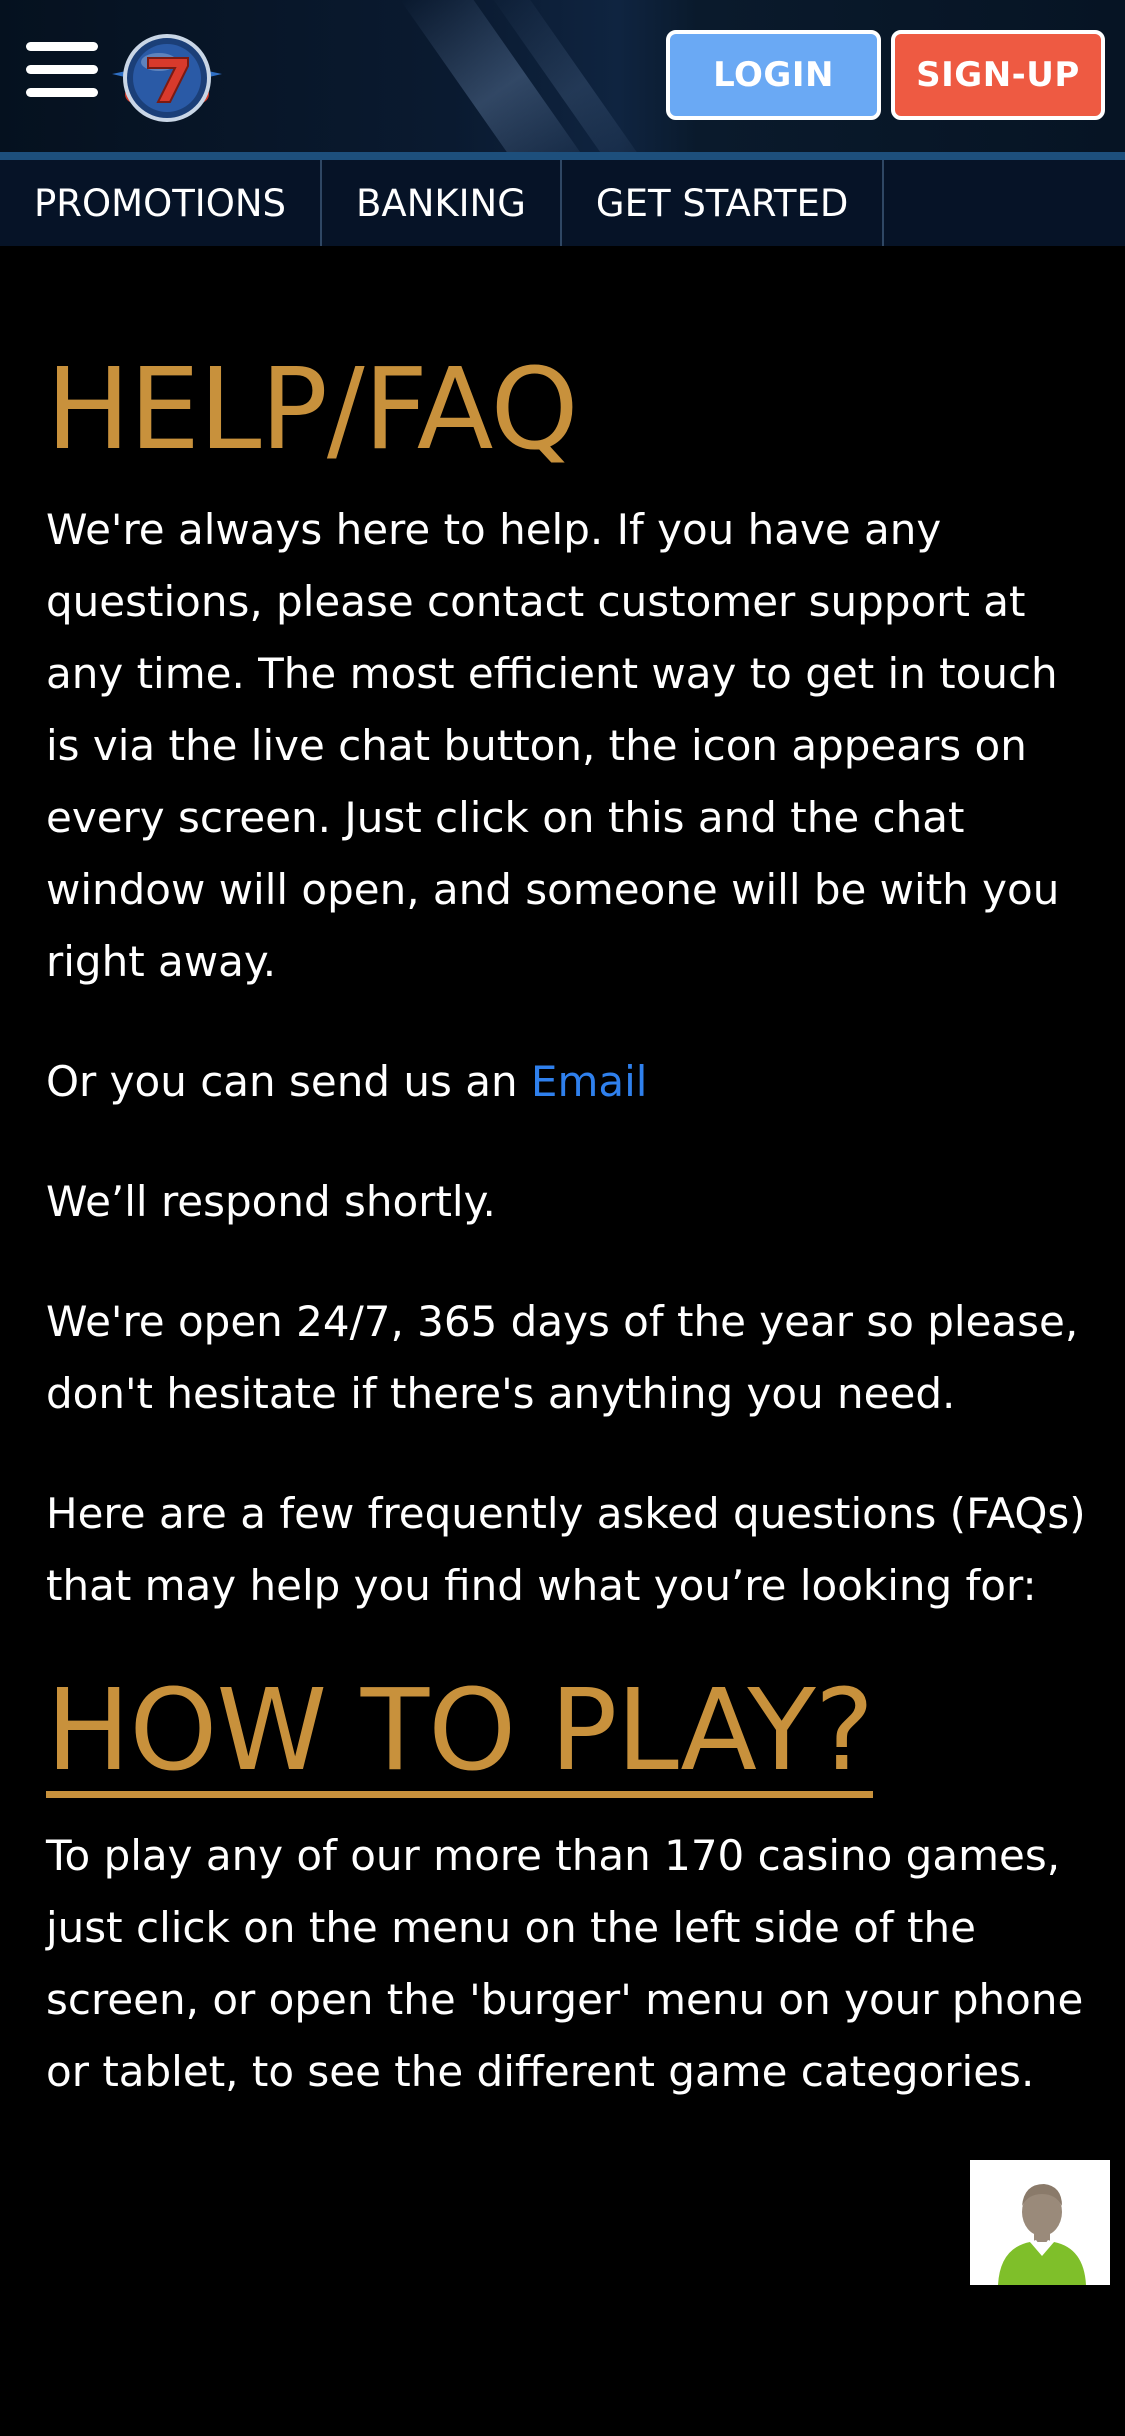 This screenshot has width=1125, height=2436. I want to click on live-chat-button, so click(1040, 2222).